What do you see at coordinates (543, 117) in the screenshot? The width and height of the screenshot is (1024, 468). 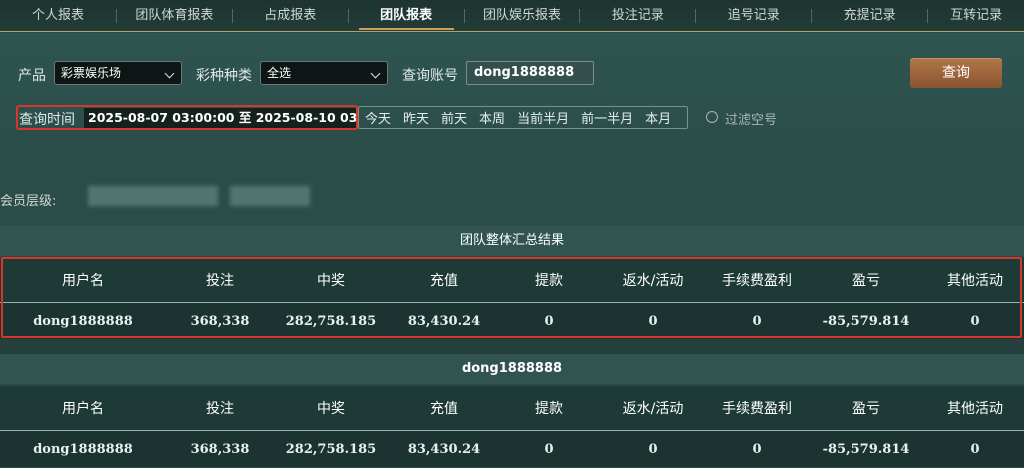 I see `quick-range-current-half-month: 当前半月` at bounding box center [543, 117].